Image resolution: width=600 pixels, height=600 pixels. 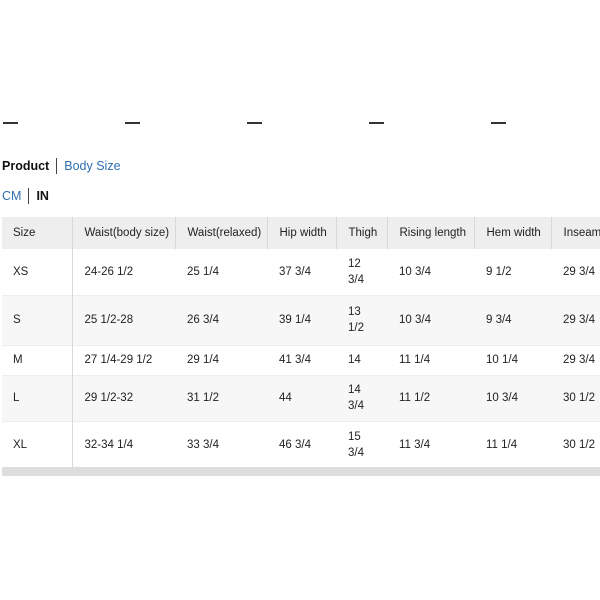 I want to click on size-label: S, so click(x=37, y=320).